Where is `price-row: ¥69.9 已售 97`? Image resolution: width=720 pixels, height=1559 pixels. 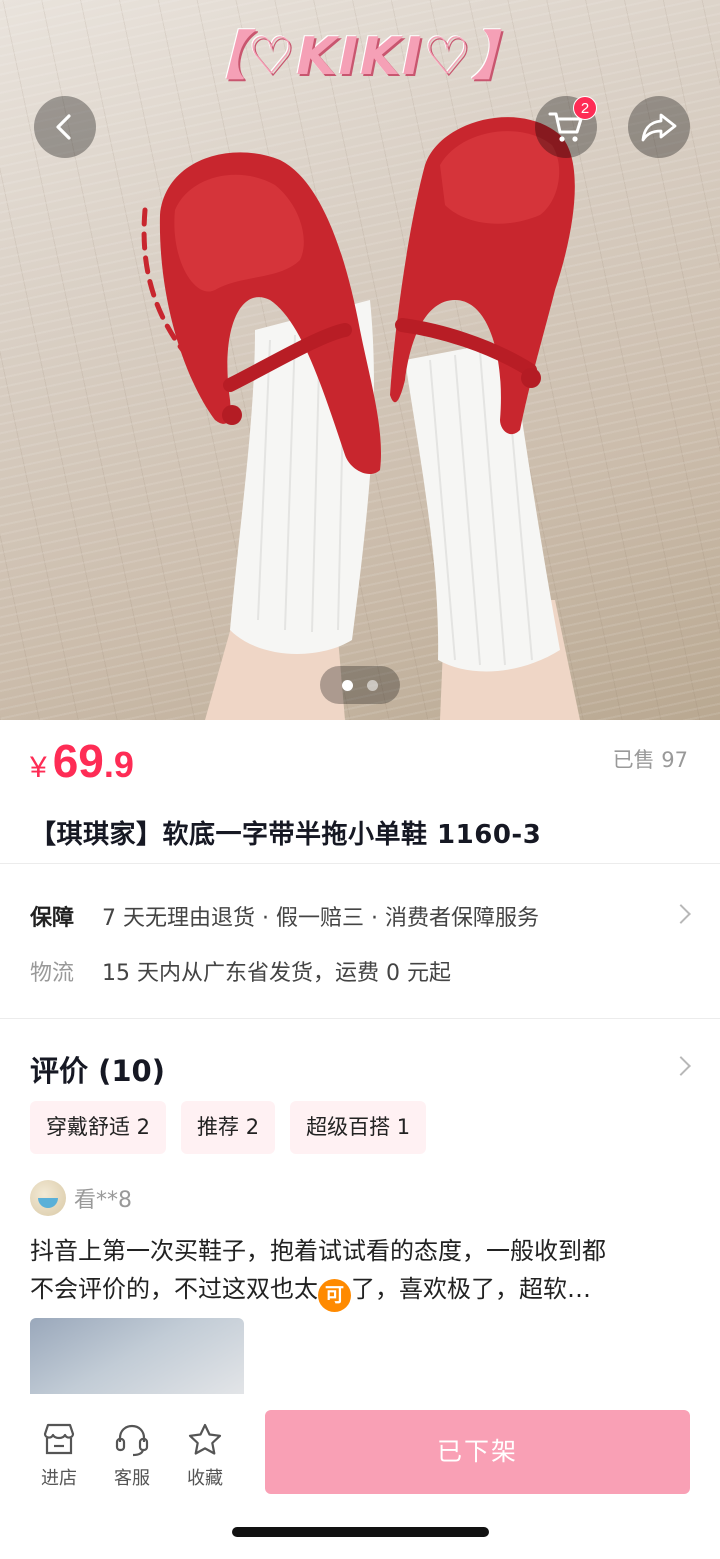 price-row: ¥69.9 已售 97 is located at coordinates (360, 760).